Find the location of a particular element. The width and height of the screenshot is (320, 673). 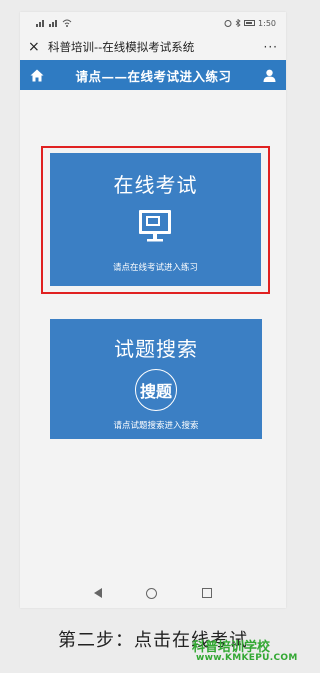

app-navbar: 请点——在线考试进入练习 is located at coordinates (153, 75).